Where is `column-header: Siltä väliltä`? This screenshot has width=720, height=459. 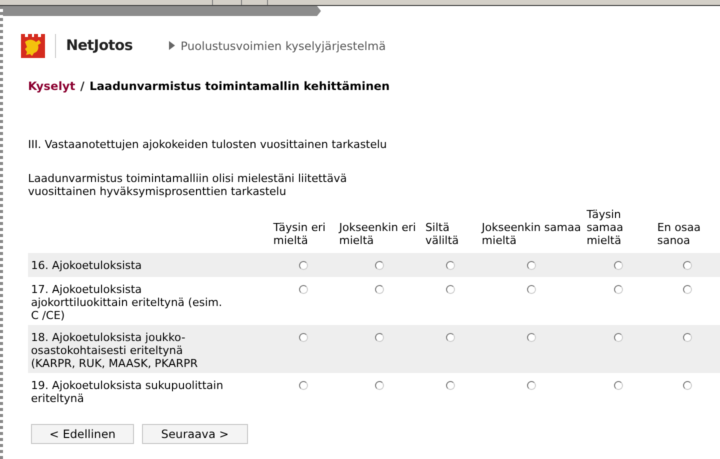 column-header: Siltä väliltä is located at coordinates (442, 234).